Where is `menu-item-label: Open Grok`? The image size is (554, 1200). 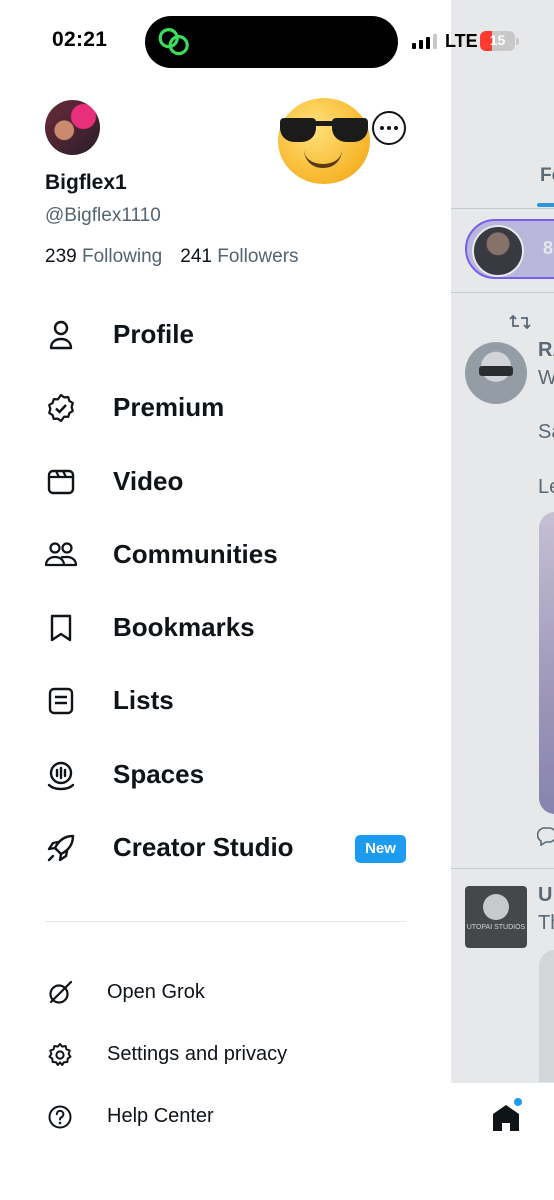 menu-item-label: Open Grok is located at coordinates (156, 992).